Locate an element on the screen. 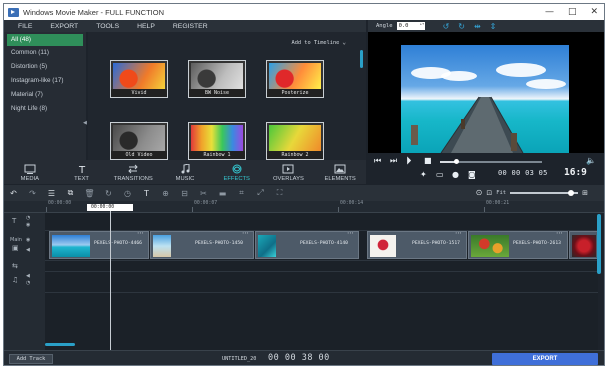  comment-icon: ▬ is located at coordinates (222, 193).